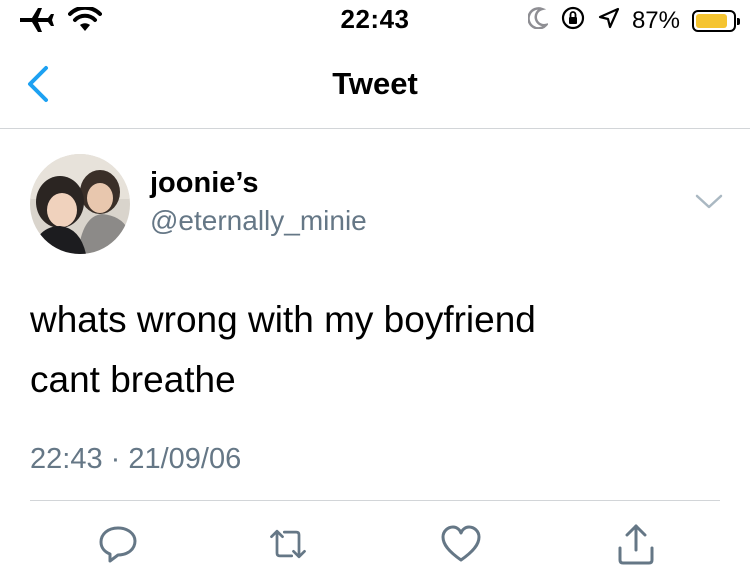 The width and height of the screenshot is (750, 588). I want to click on battery-icon, so click(716, 20).